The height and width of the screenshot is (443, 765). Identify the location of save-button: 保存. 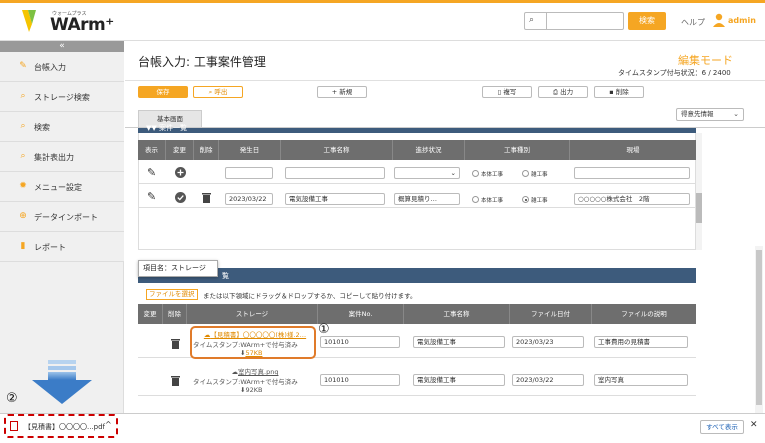
(163, 92).